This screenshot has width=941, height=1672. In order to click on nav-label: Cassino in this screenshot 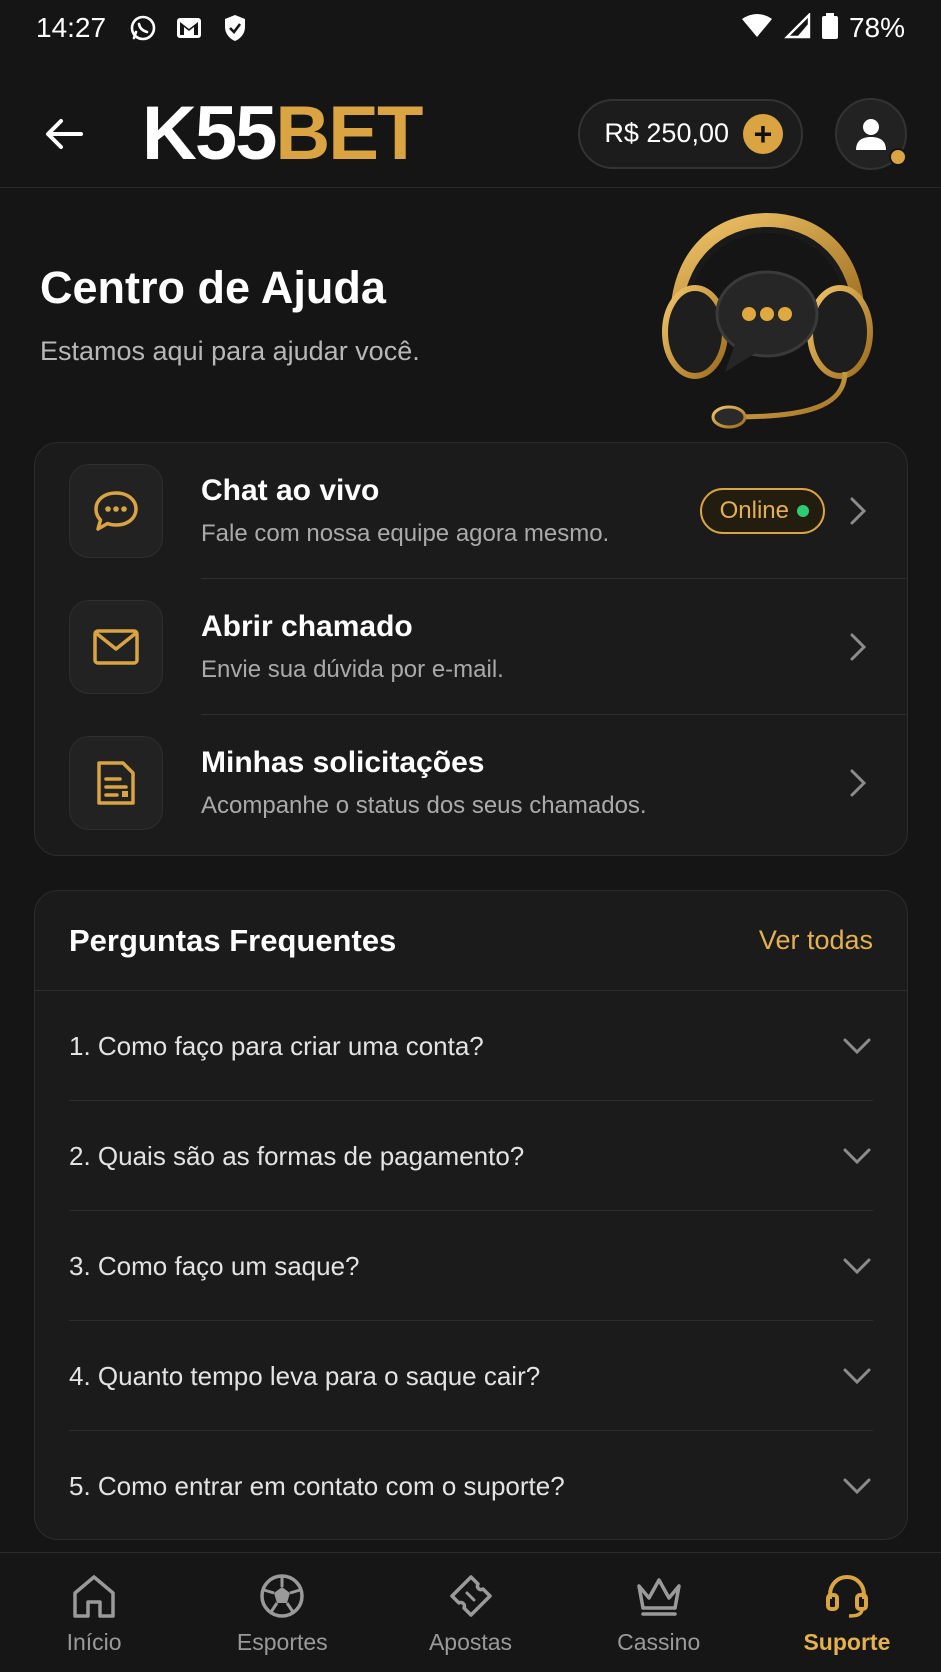, I will do `click(659, 1642)`.